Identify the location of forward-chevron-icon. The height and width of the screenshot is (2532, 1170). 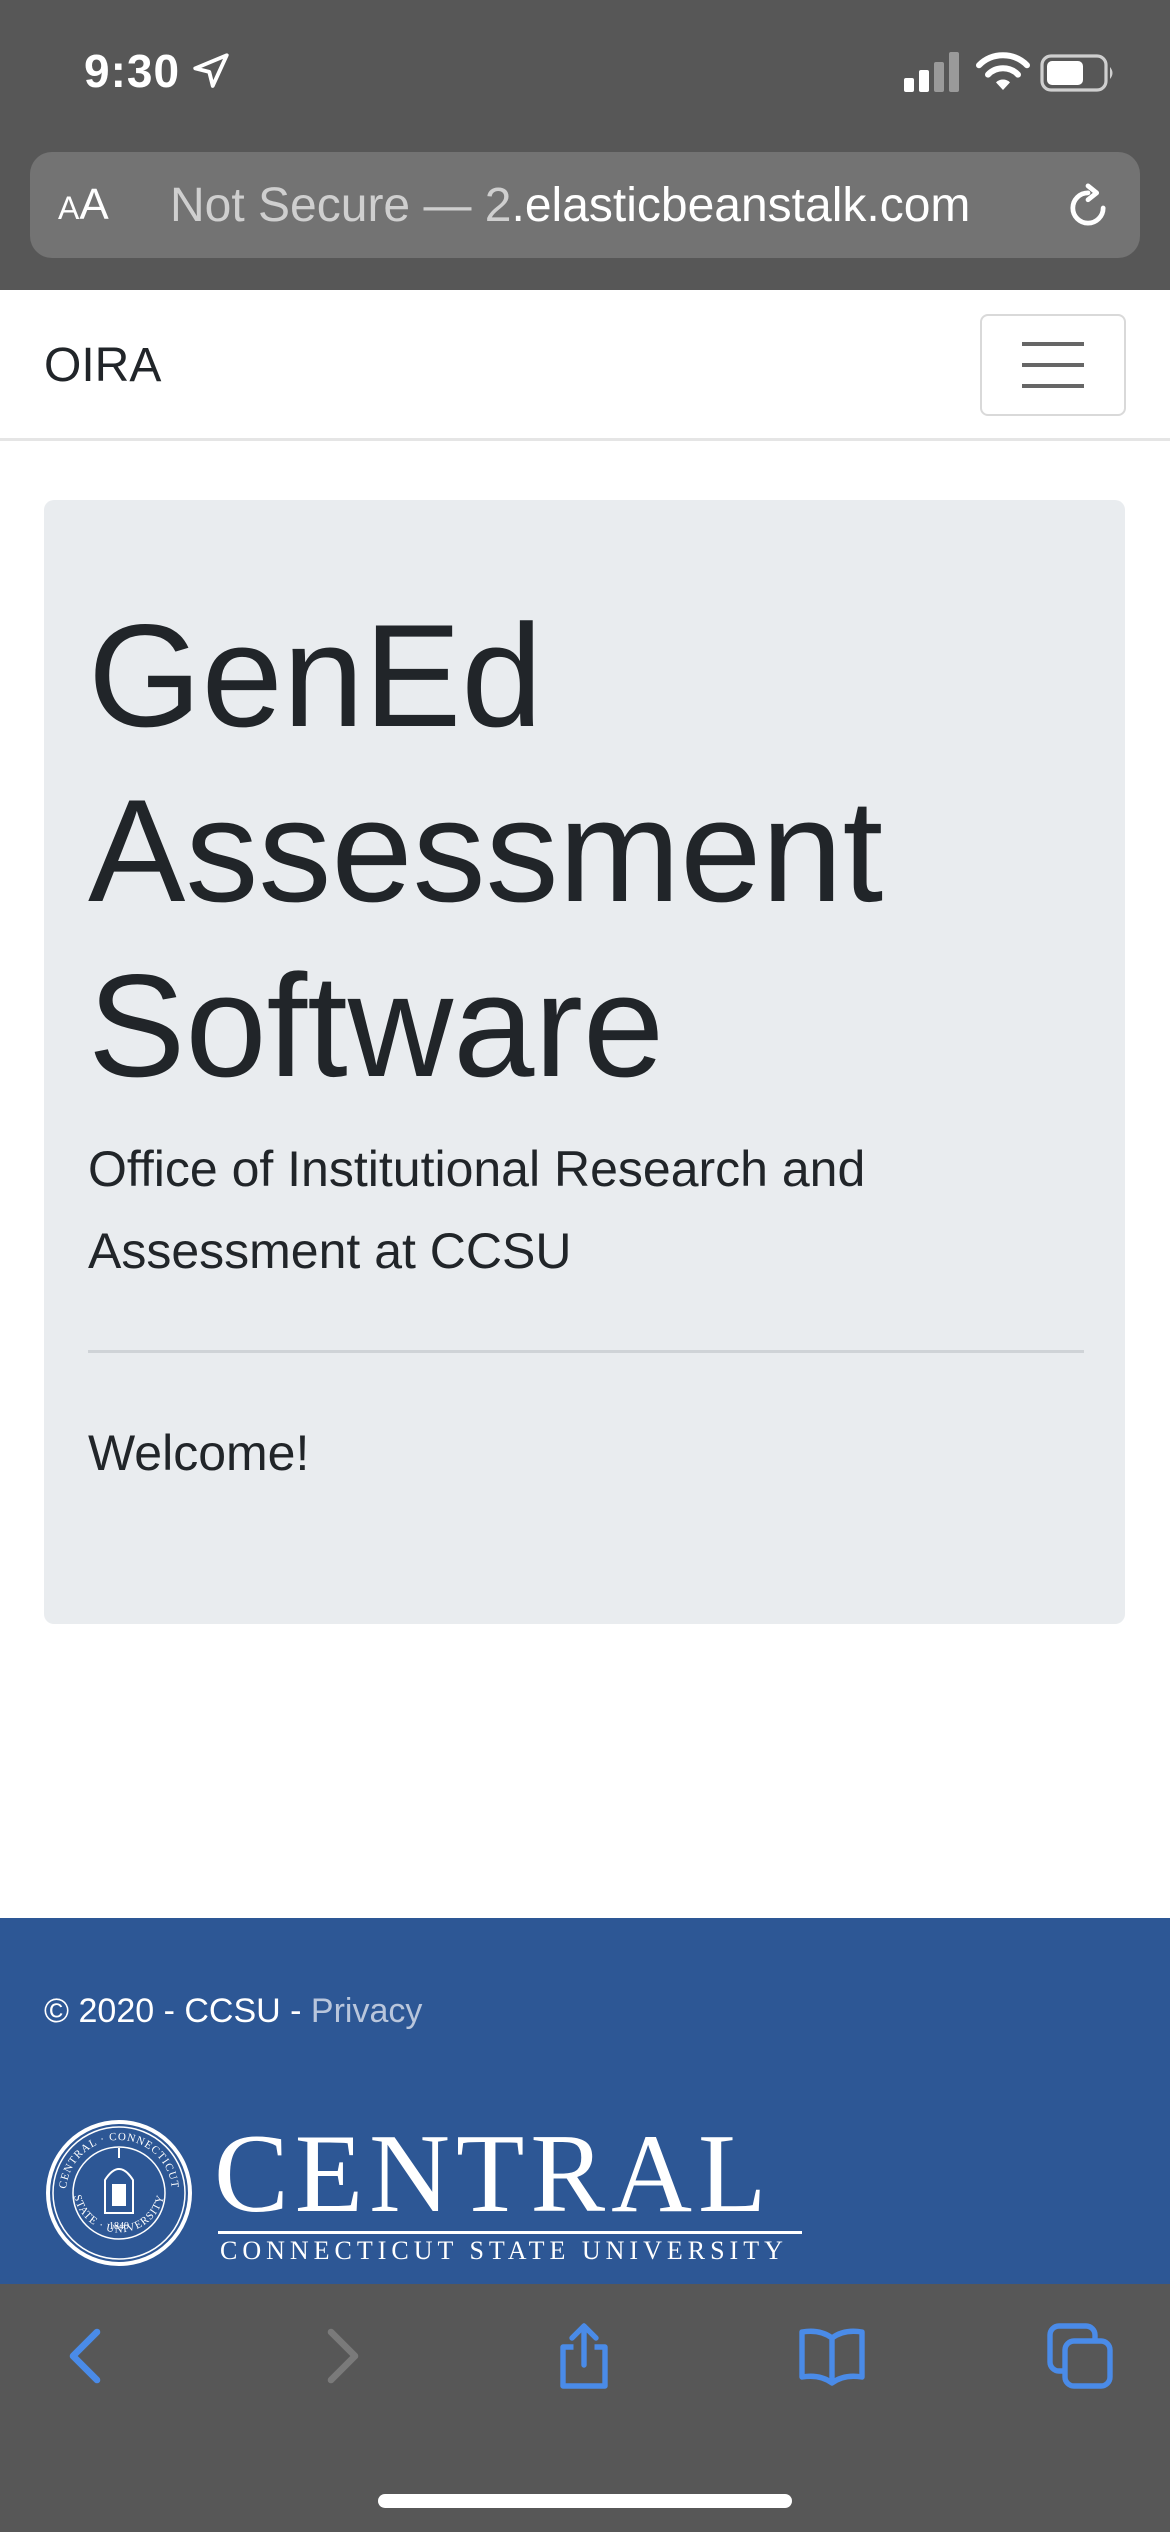
(343, 2356).